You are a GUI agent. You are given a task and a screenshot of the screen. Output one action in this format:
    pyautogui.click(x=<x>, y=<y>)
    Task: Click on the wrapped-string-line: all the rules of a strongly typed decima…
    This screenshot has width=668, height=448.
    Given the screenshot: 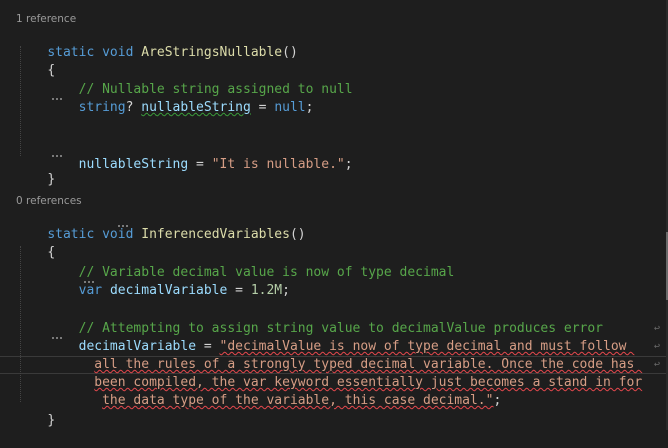 What is the action you would take?
    pyautogui.click(x=329, y=355)
    